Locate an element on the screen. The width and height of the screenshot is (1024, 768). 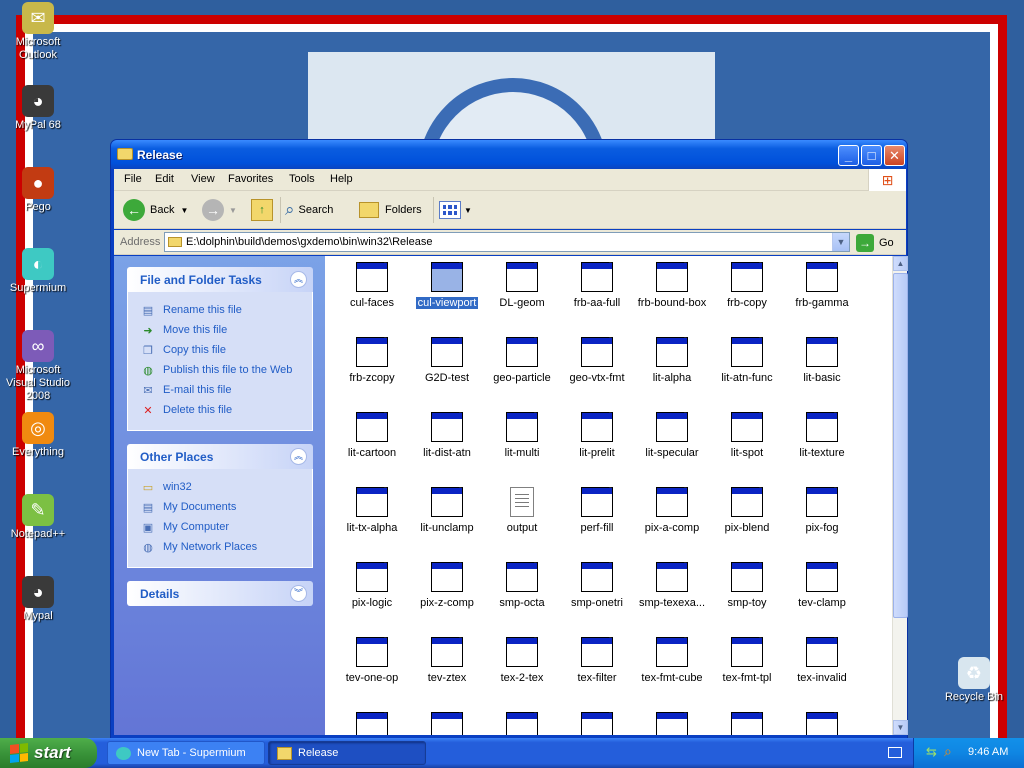
desktop-icon: ◐ Supermium is located at coordinates (38, 271).